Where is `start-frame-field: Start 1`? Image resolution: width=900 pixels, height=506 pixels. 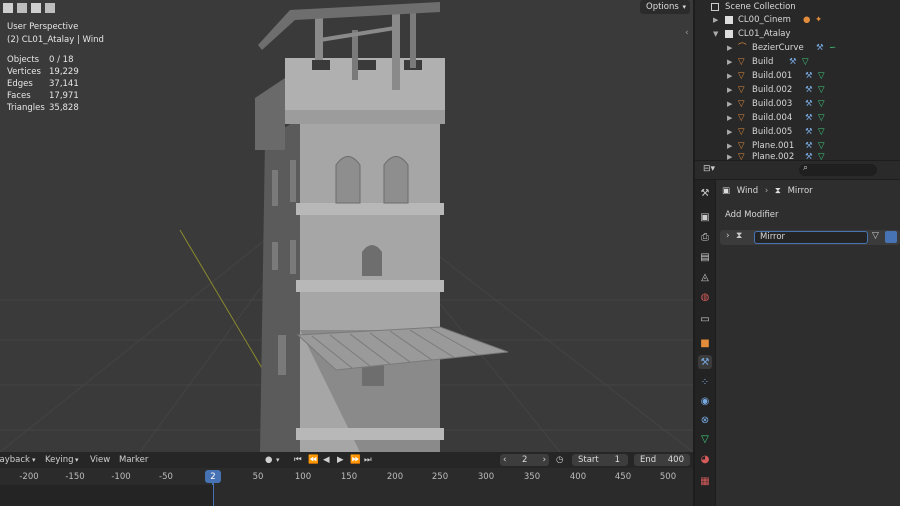
start-frame-field: Start 1 is located at coordinates (600, 460).